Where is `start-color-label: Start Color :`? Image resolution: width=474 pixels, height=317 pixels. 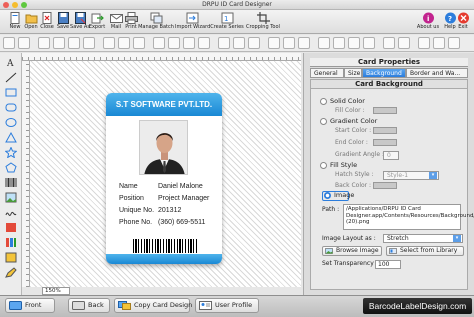
start-color-label: Start Color : is located at coordinates (353, 130).